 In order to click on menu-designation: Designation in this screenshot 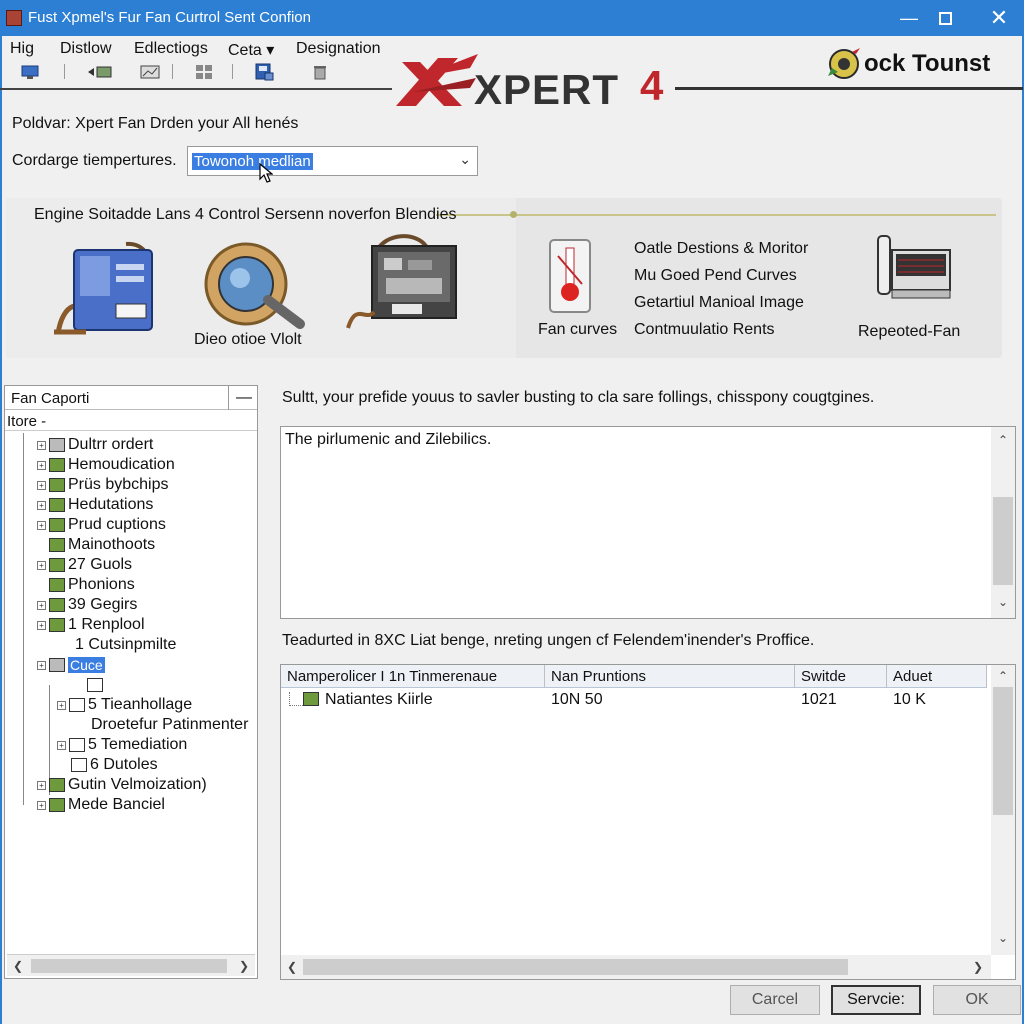, I will do `click(338, 49)`.